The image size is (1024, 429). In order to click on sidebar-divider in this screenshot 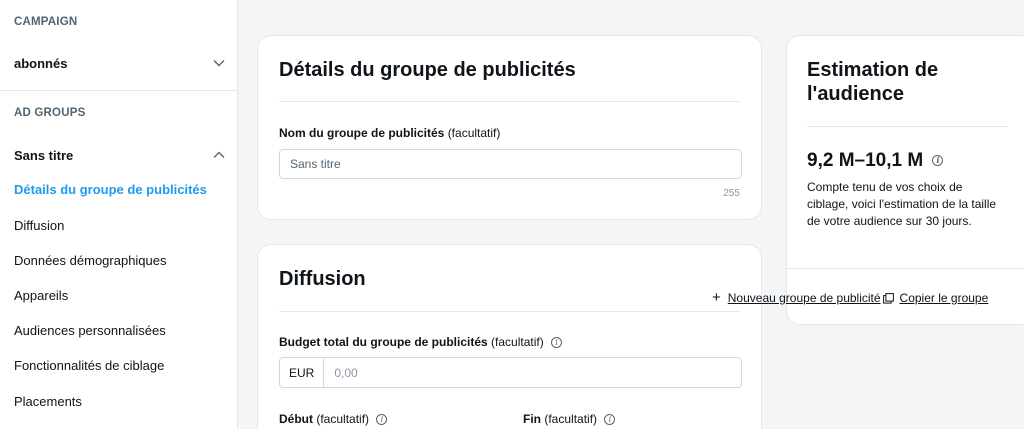, I will do `click(119, 90)`.